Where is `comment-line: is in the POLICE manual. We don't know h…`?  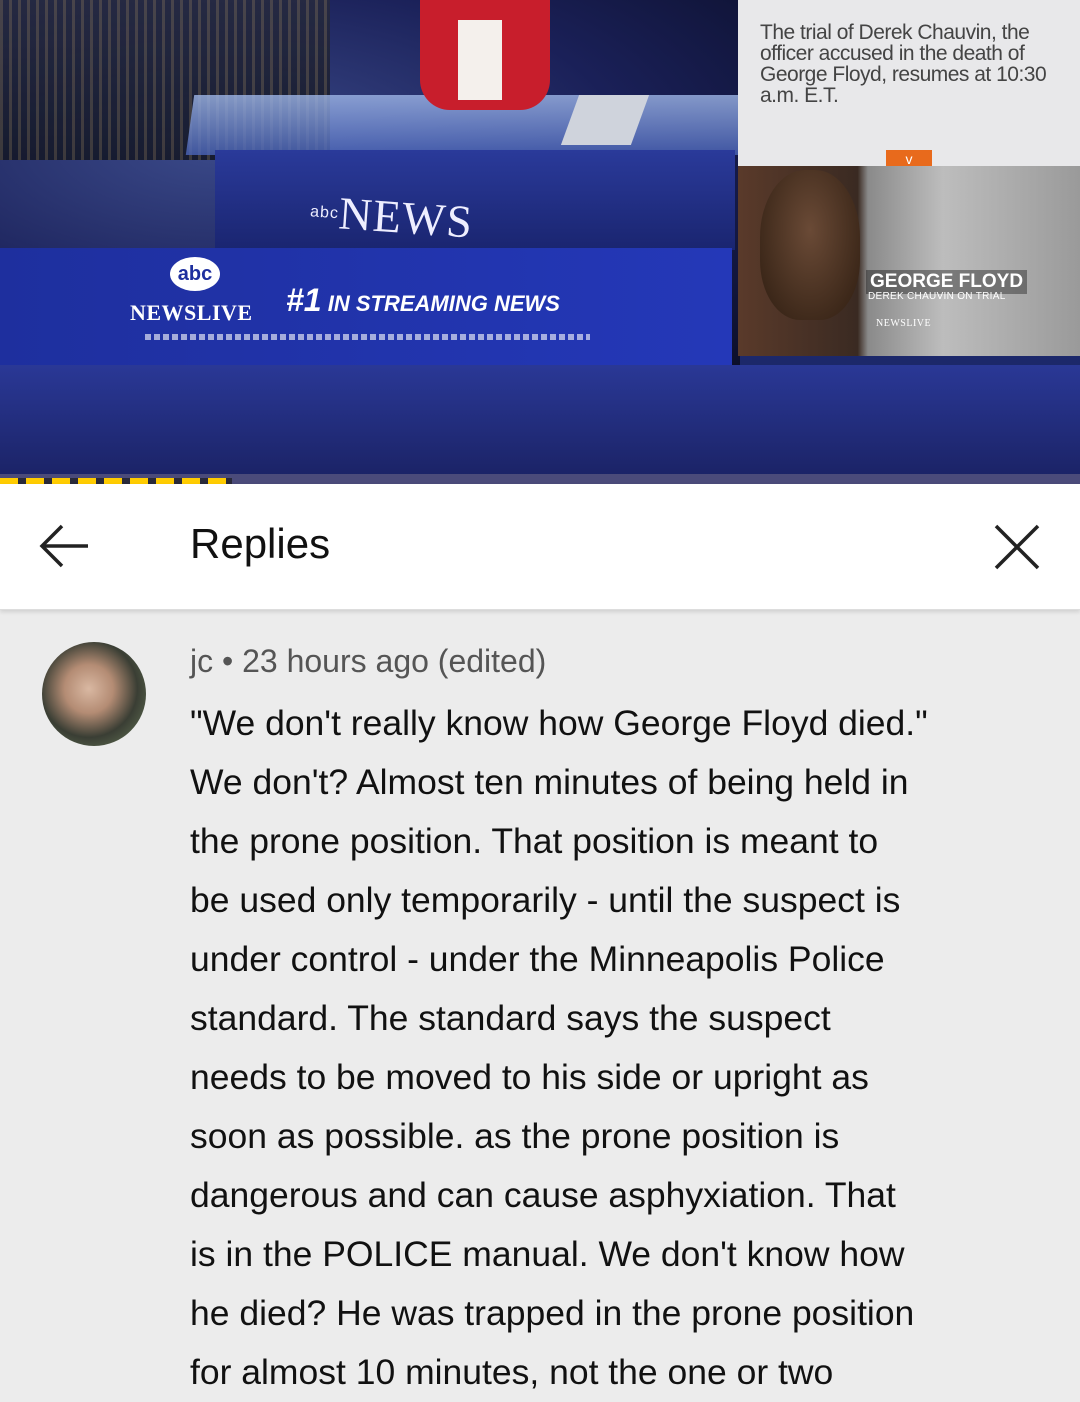
comment-line: is in the POLICE manual. We don't know h… is located at coordinates (547, 1254).